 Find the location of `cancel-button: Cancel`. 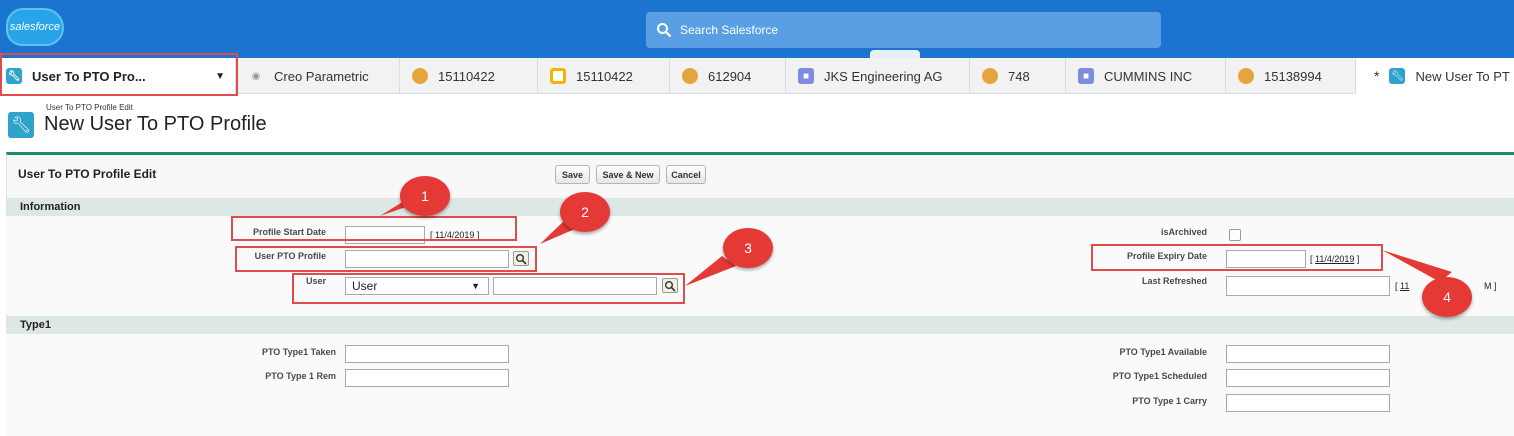

cancel-button: Cancel is located at coordinates (686, 174).